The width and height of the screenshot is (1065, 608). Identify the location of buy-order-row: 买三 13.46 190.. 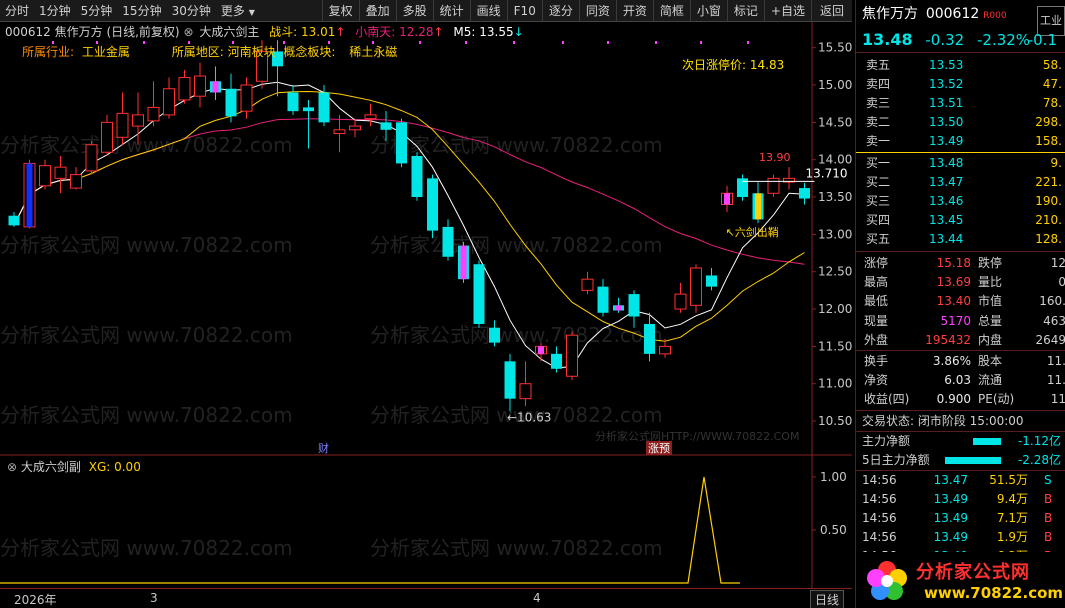
(960, 201).